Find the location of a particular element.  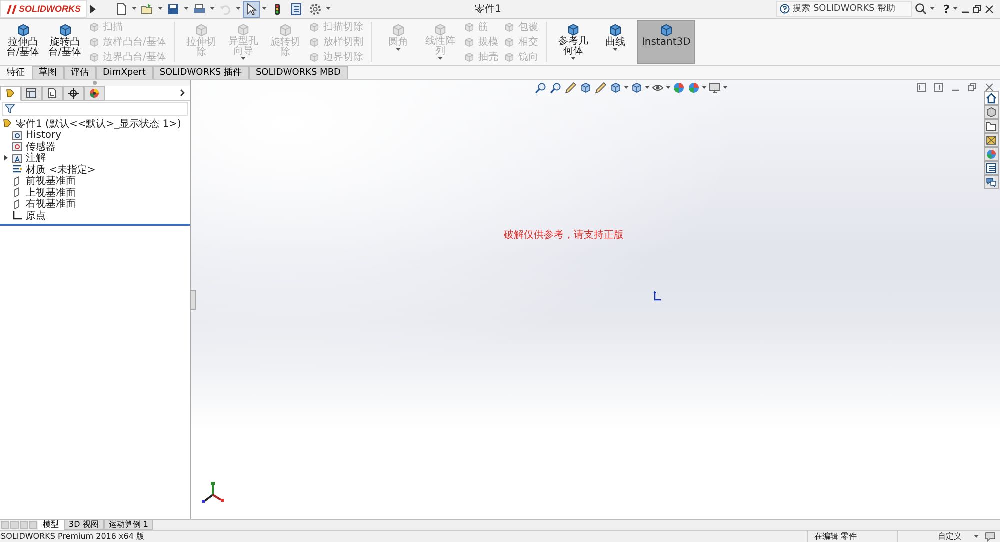

window-title: 零件1 is located at coordinates (488, 9).